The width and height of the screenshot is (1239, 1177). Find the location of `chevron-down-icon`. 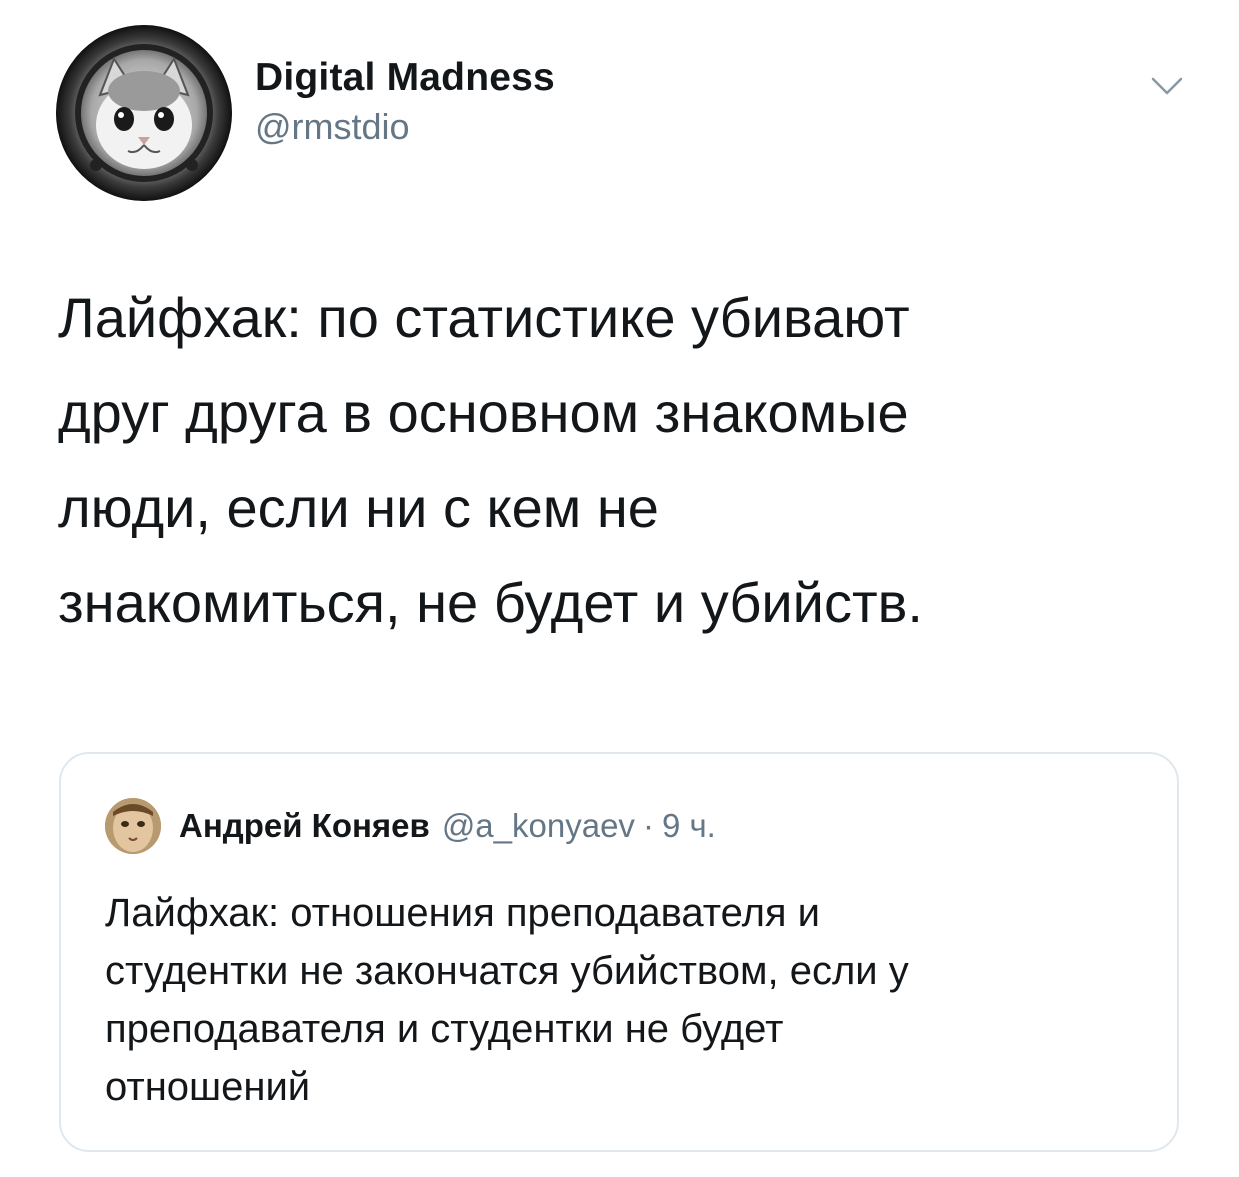

chevron-down-icon is located at coordinates (1167, 86).